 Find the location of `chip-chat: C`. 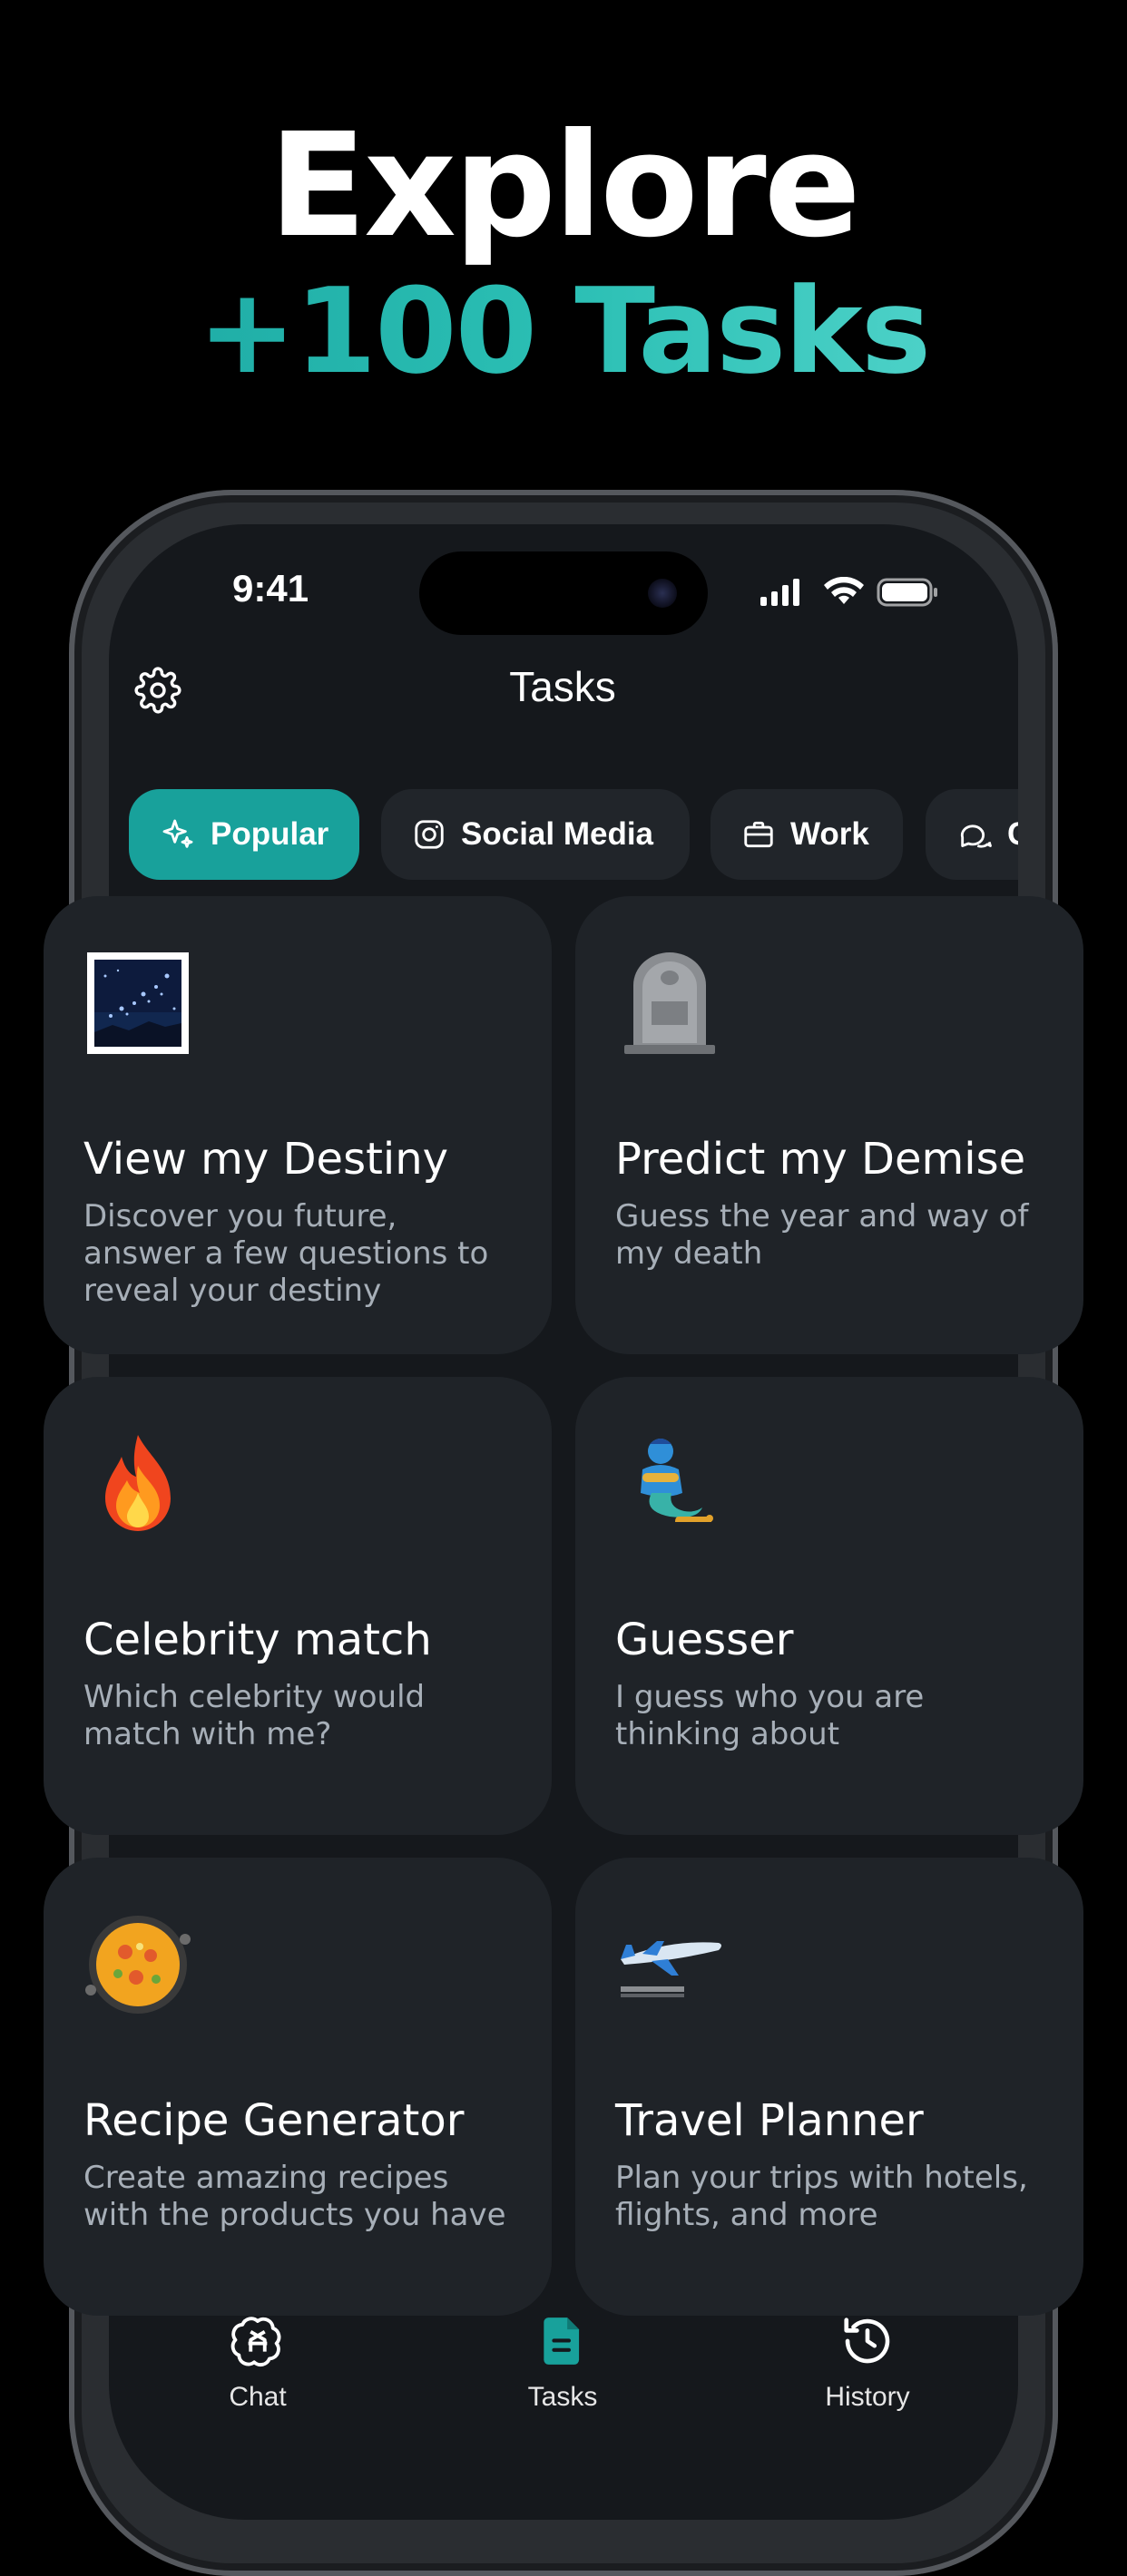

chip-chat: C is located at coordinates (972, 834).